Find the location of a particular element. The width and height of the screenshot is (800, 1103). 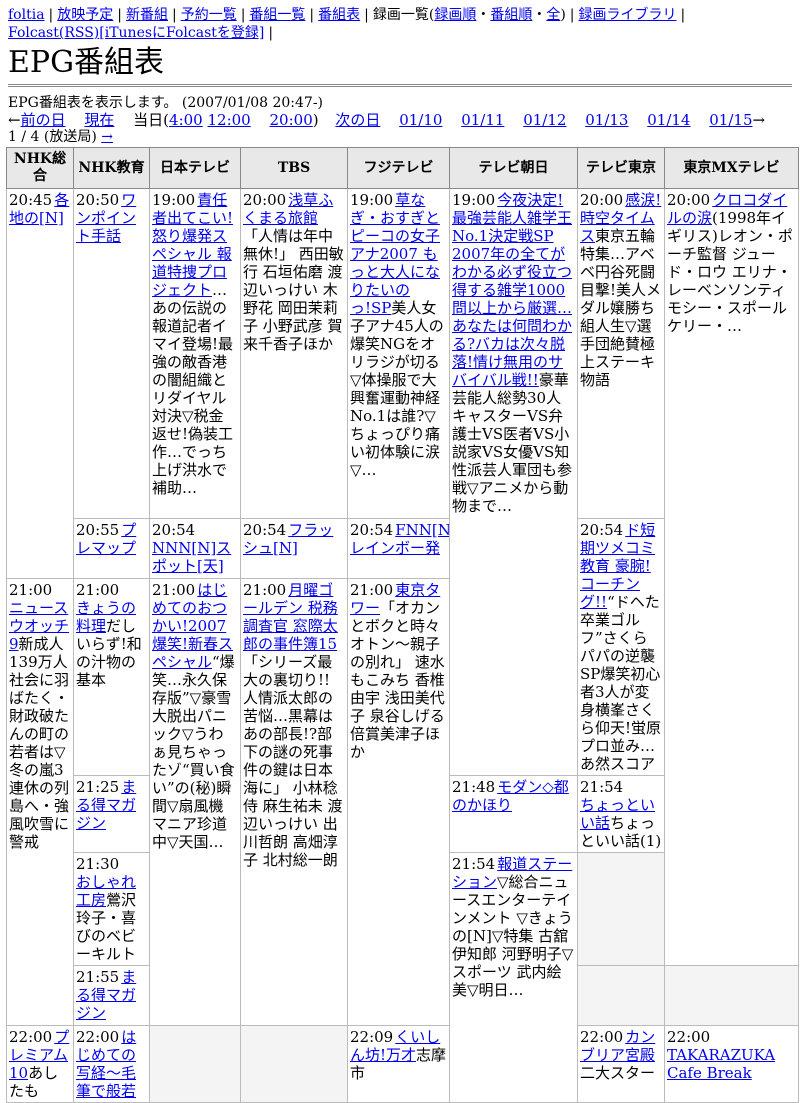

nav-reservation-list: 予約一覧 is located at coordinates (209, 15).